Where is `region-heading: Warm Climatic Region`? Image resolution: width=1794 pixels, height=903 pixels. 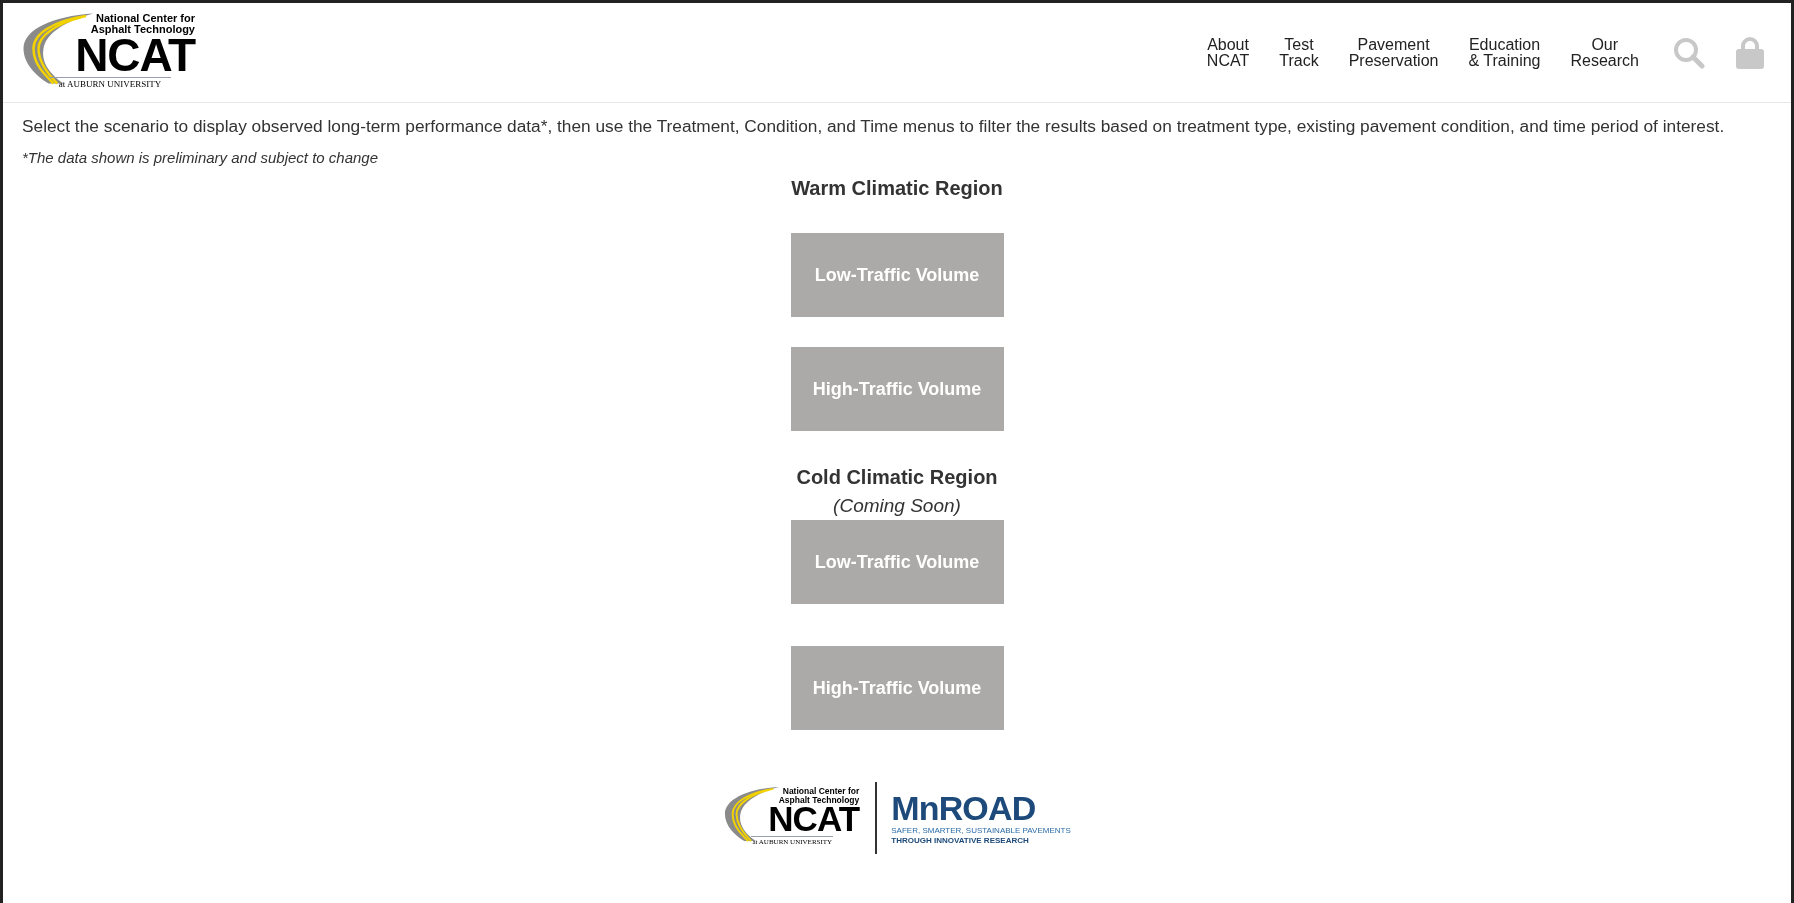 region-heading: Warm Climatic Region is located at coordinates (897, 188).